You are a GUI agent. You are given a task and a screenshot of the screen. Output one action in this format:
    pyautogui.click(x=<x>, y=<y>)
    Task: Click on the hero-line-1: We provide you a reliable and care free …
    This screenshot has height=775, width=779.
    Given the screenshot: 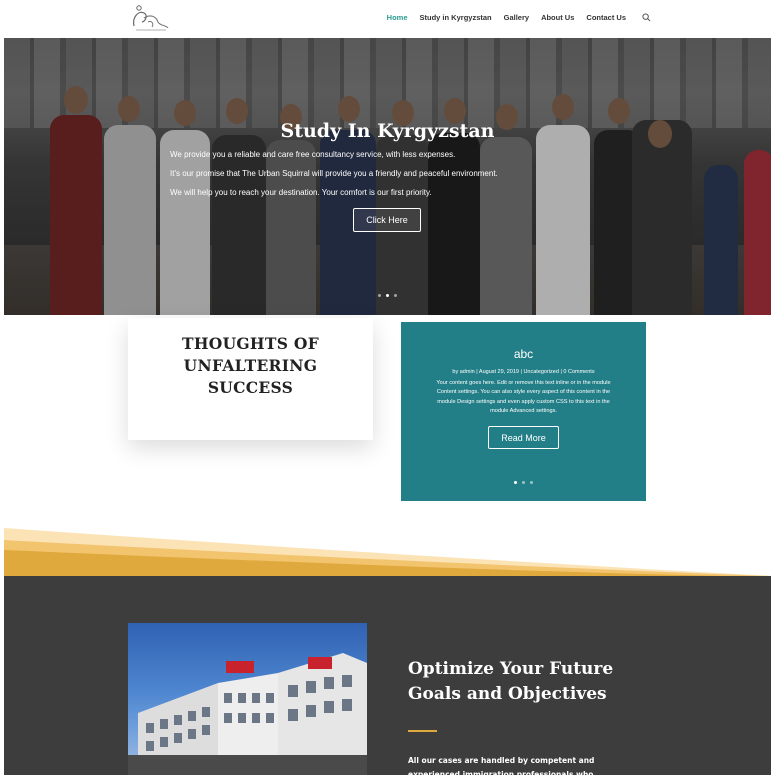 What is the action you would take?
    pyautogui.click(x=313, y=154)
    